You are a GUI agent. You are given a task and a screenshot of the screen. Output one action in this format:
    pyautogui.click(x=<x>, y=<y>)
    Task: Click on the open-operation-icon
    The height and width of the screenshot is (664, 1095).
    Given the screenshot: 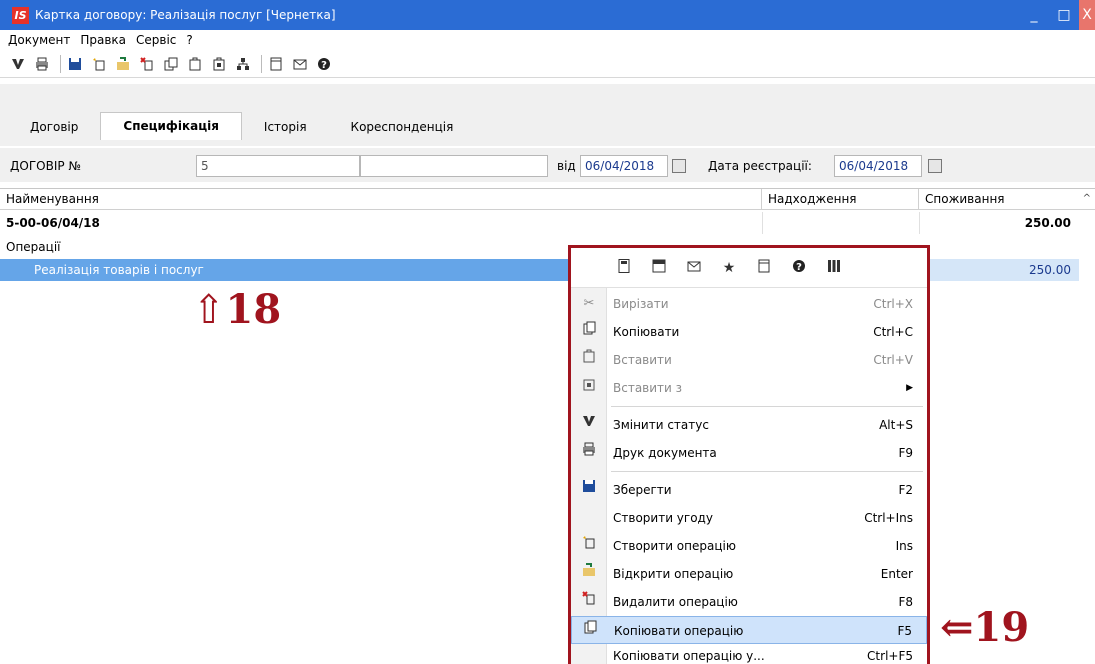 What is the action you would take?
    pyautogui.click(x=589, y=574)
    